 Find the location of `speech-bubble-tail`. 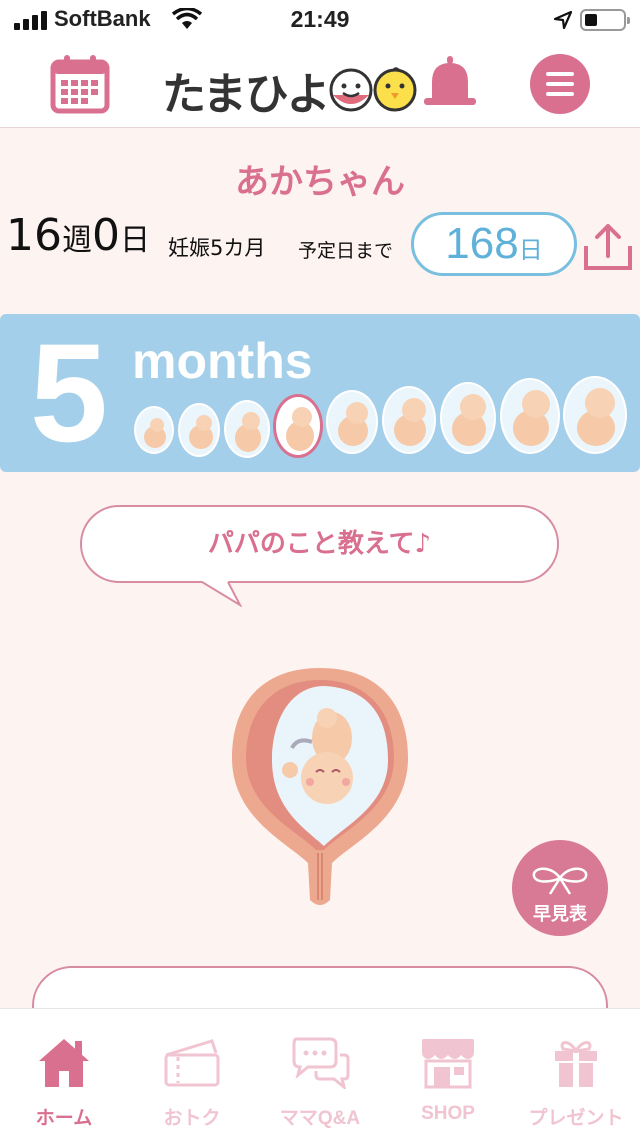

speech-bubble-tail is located at coordinates (222, 594).